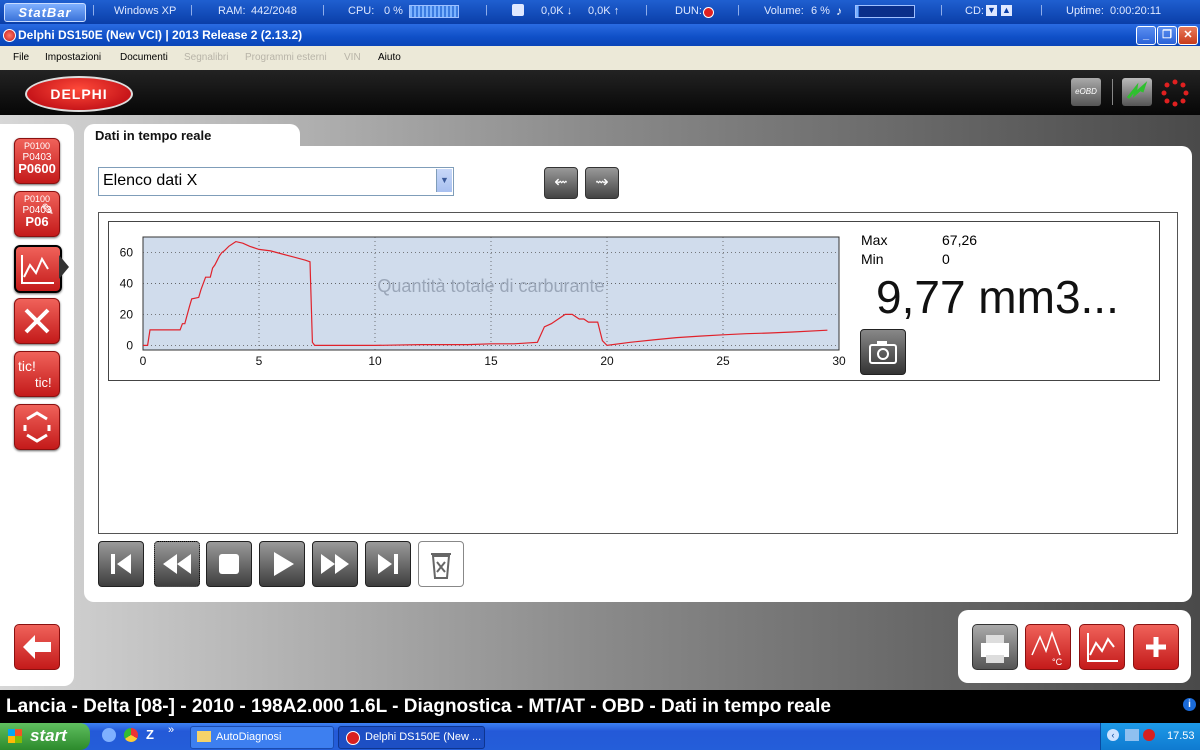 The image size is (1200, 750). I want to click on start-button: start, so click(45, 736).